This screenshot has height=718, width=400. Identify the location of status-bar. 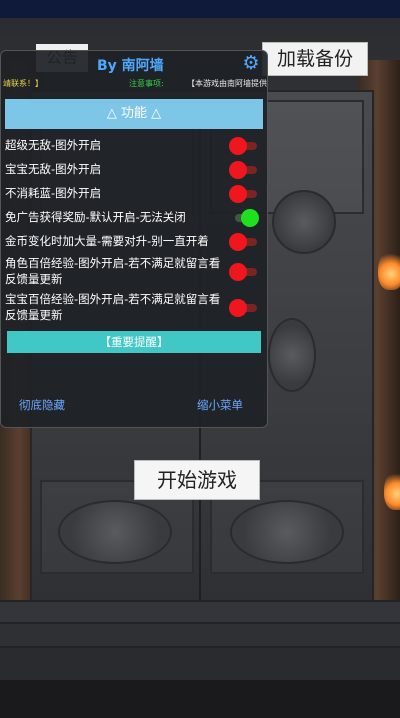
(200, 9).